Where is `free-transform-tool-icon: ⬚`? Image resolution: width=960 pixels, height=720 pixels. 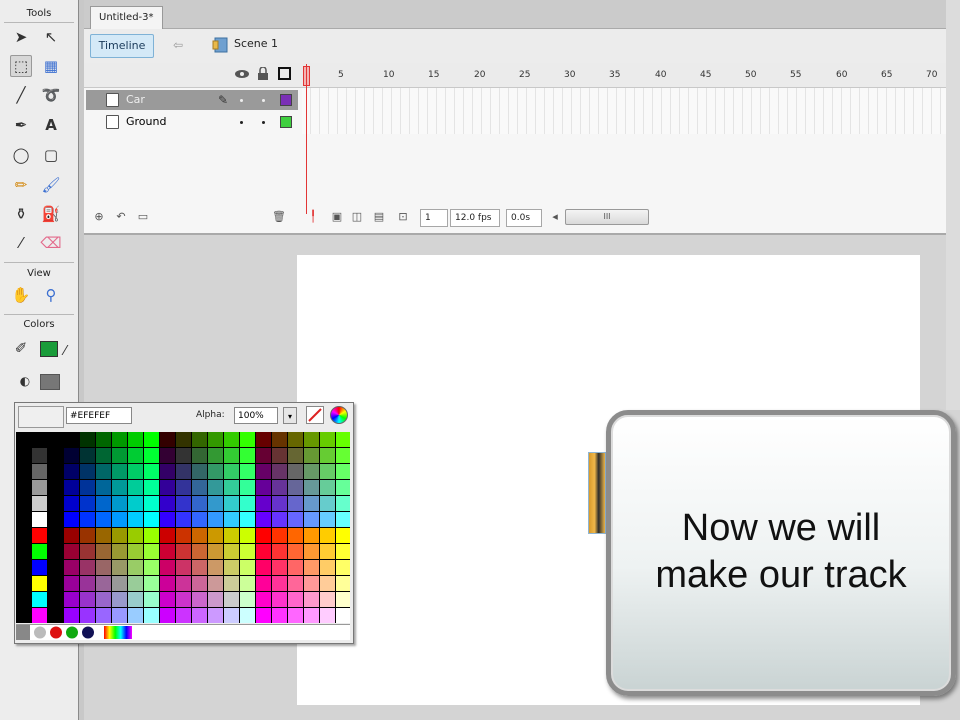
free-transform-tool-icon: ⬚ is located at coordinates (21, 66).